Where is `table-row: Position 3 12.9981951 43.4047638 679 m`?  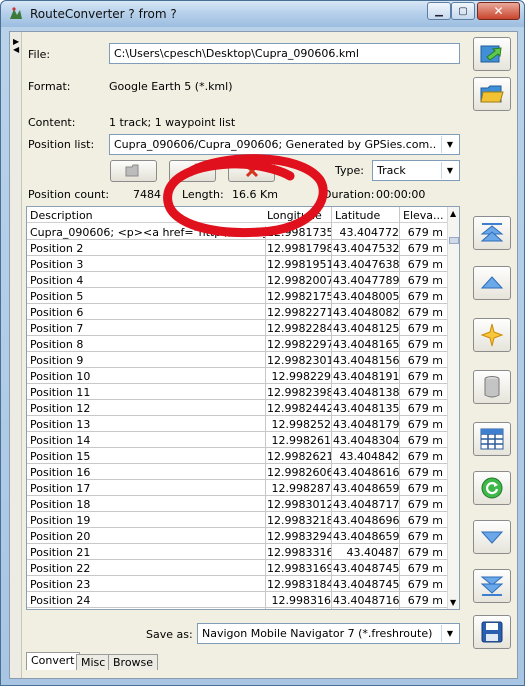 table-row: Position 3 12.9981951 43.4047638 679 m is located at coordinates (237, 265).